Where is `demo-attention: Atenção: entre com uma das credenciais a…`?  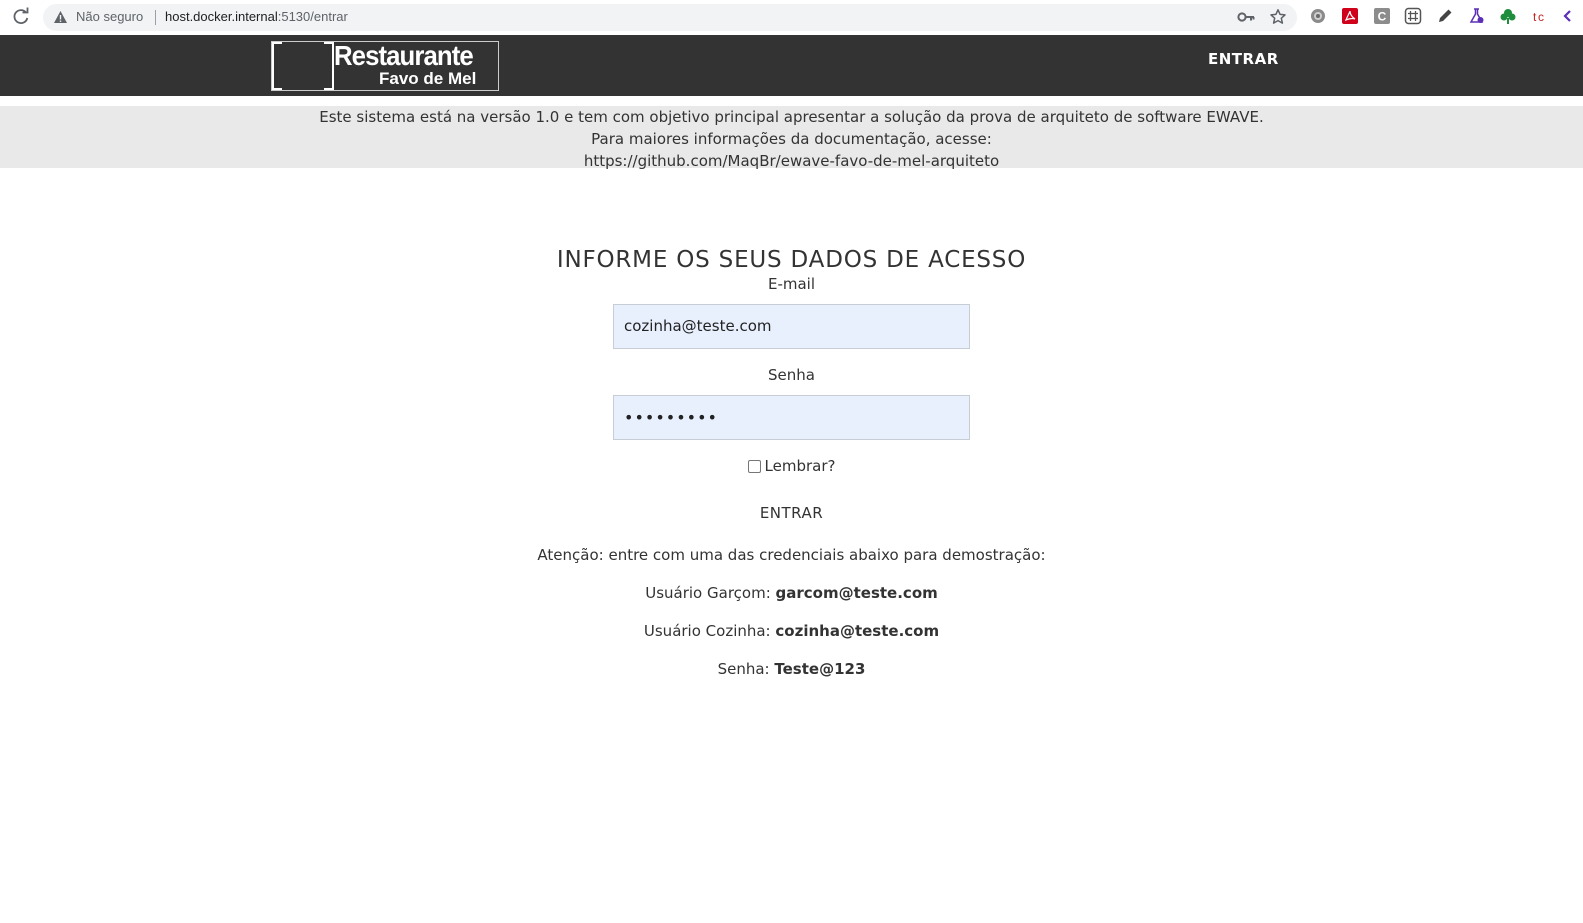 demo-attention: Atenção: entre com uma das credenciais a… is located at coordinates (791, 555).